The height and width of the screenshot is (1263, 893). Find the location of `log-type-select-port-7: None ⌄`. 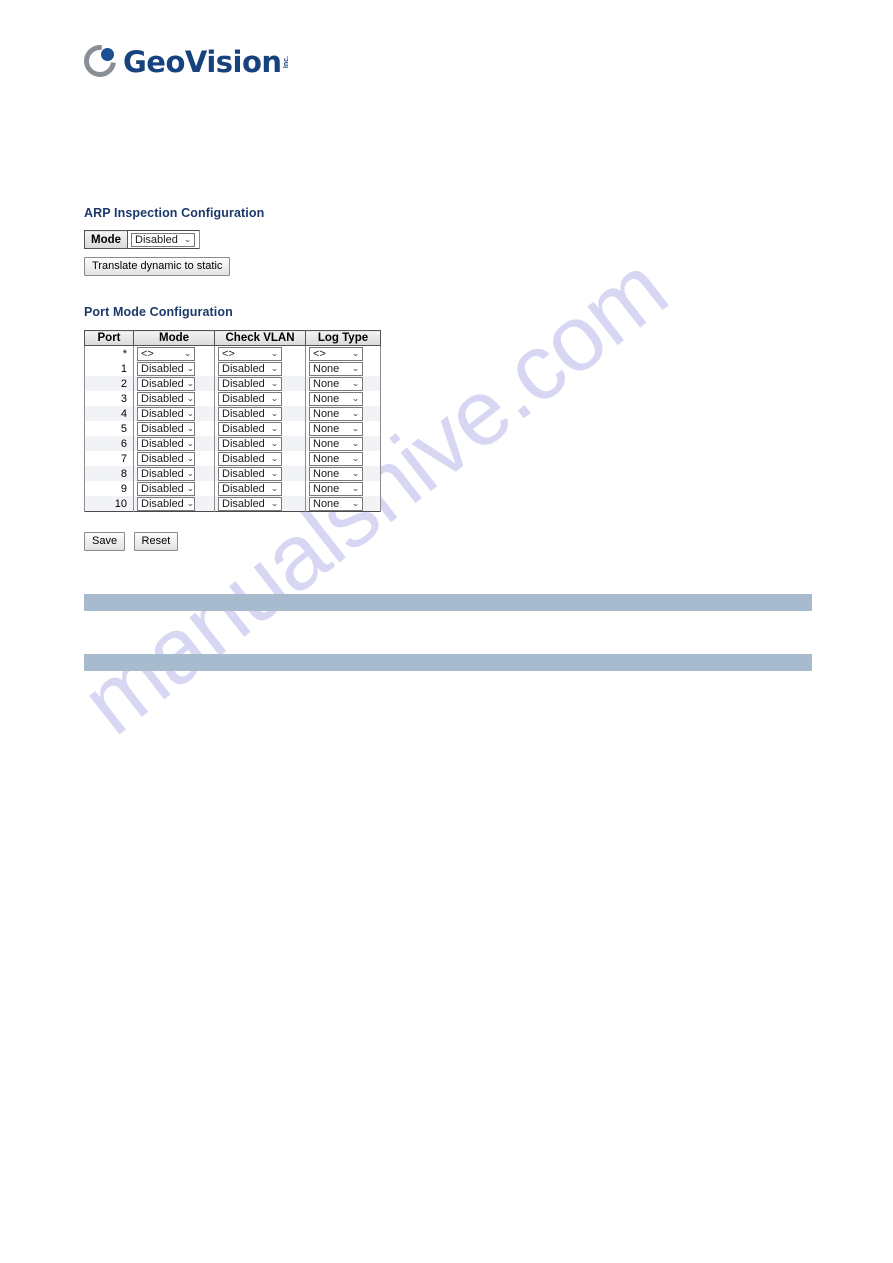

log-type-select-port-7: None ⌄ is located at coordinates (336, 458).